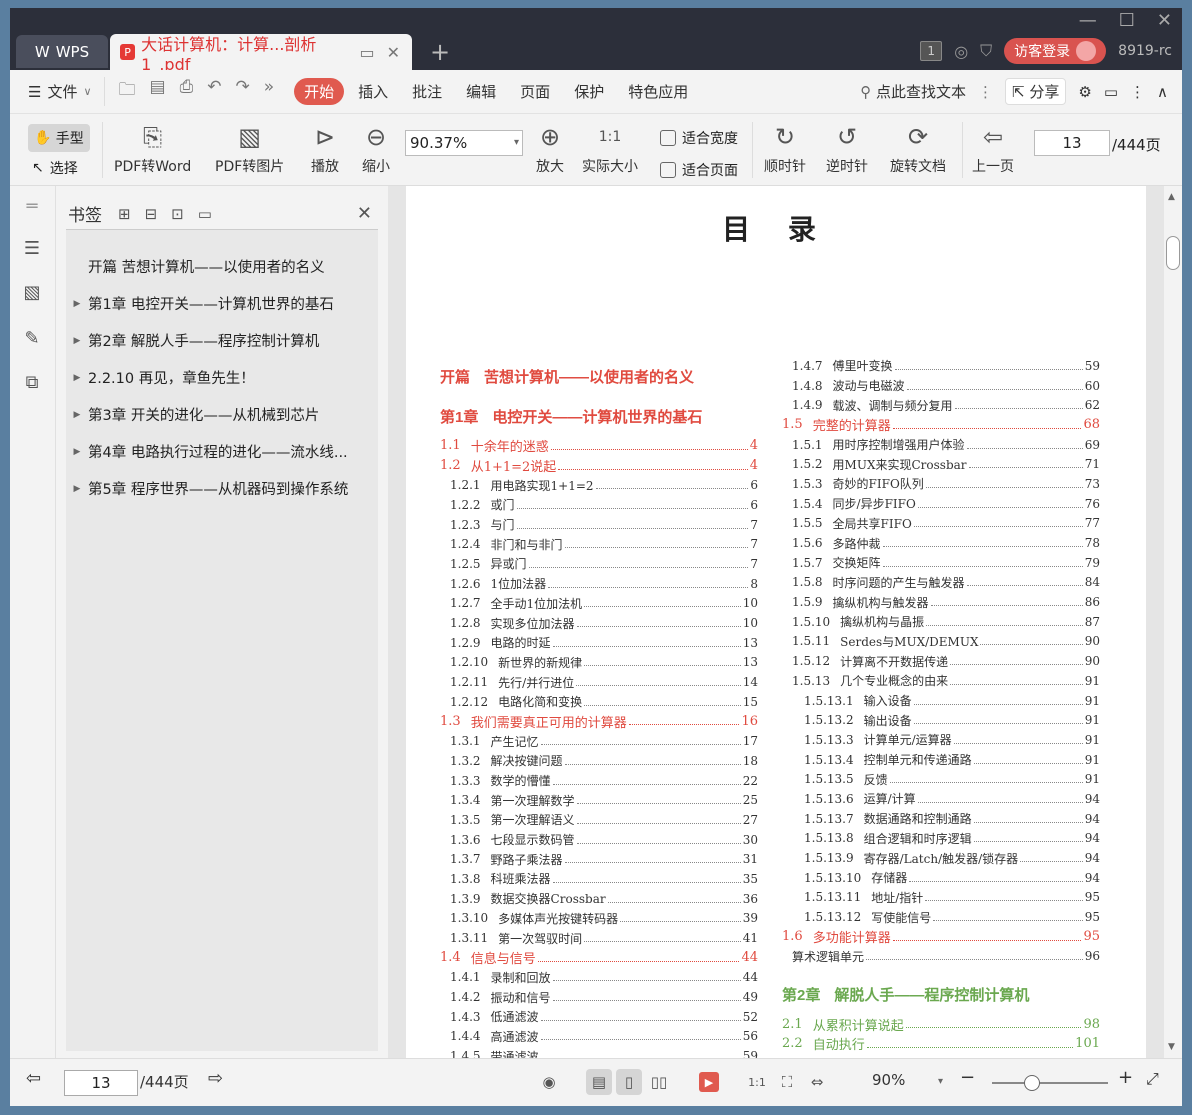  Describe the element at coordinates (941, 994) in the screenshot. I see `toc-chapter-heading: 第2章 解脱人手——程序控制计算机` at that location.